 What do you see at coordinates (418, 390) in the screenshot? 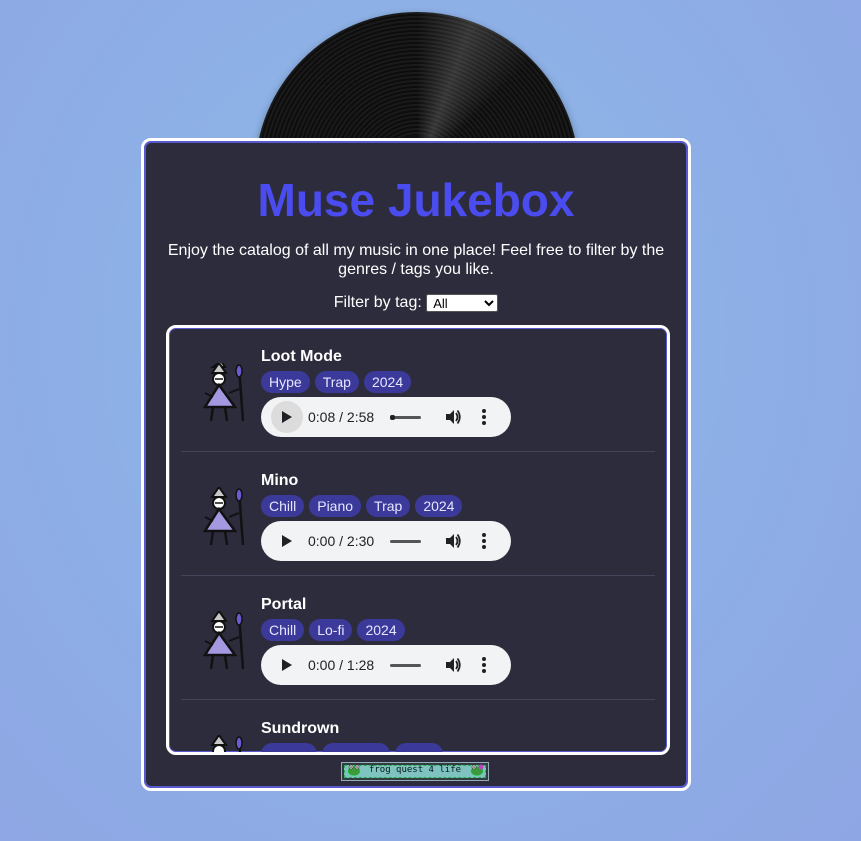
I see `song-item: Loot Mode Hype Trap 2024 0:08 / 2:58` at bounding box center [418, 390].